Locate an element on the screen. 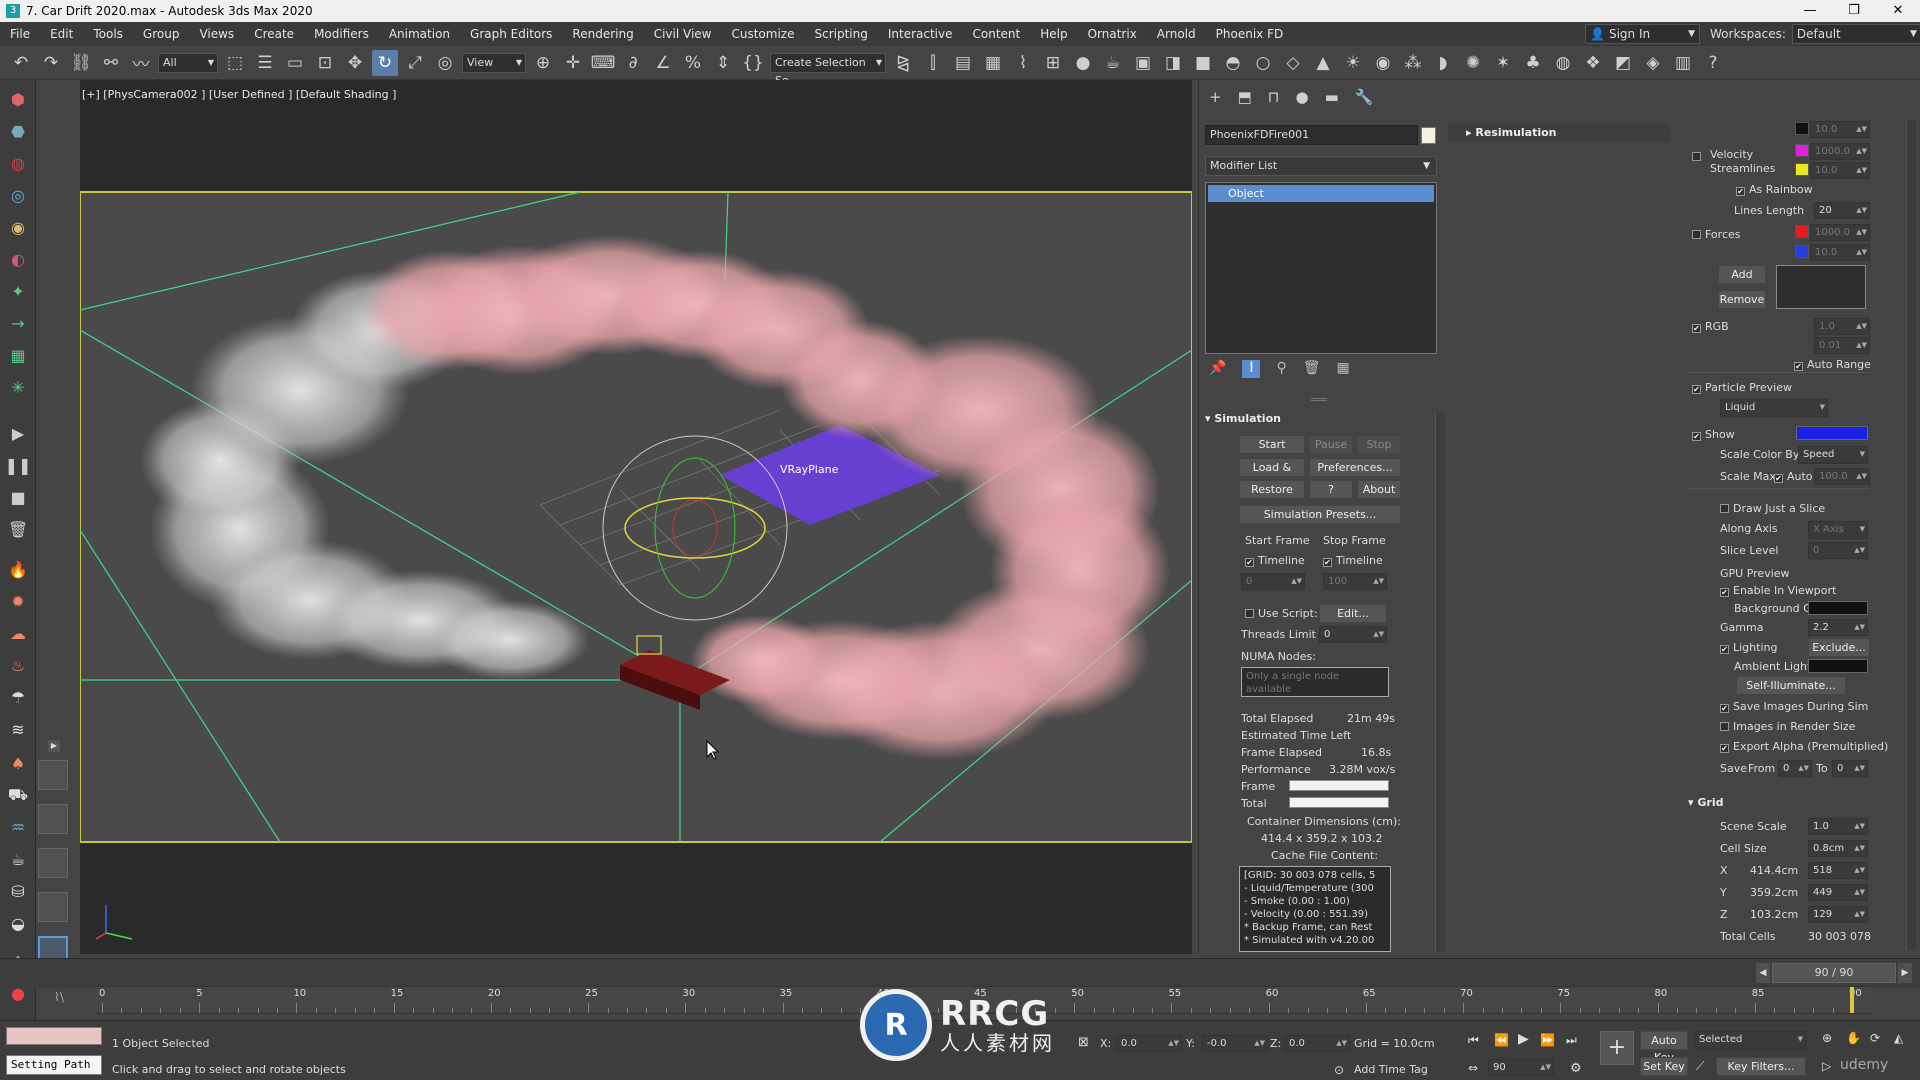 The image size is (1920, 1080). auto-range-checkbox: ✔ Auto Range is located at coordinates (1832, 364).